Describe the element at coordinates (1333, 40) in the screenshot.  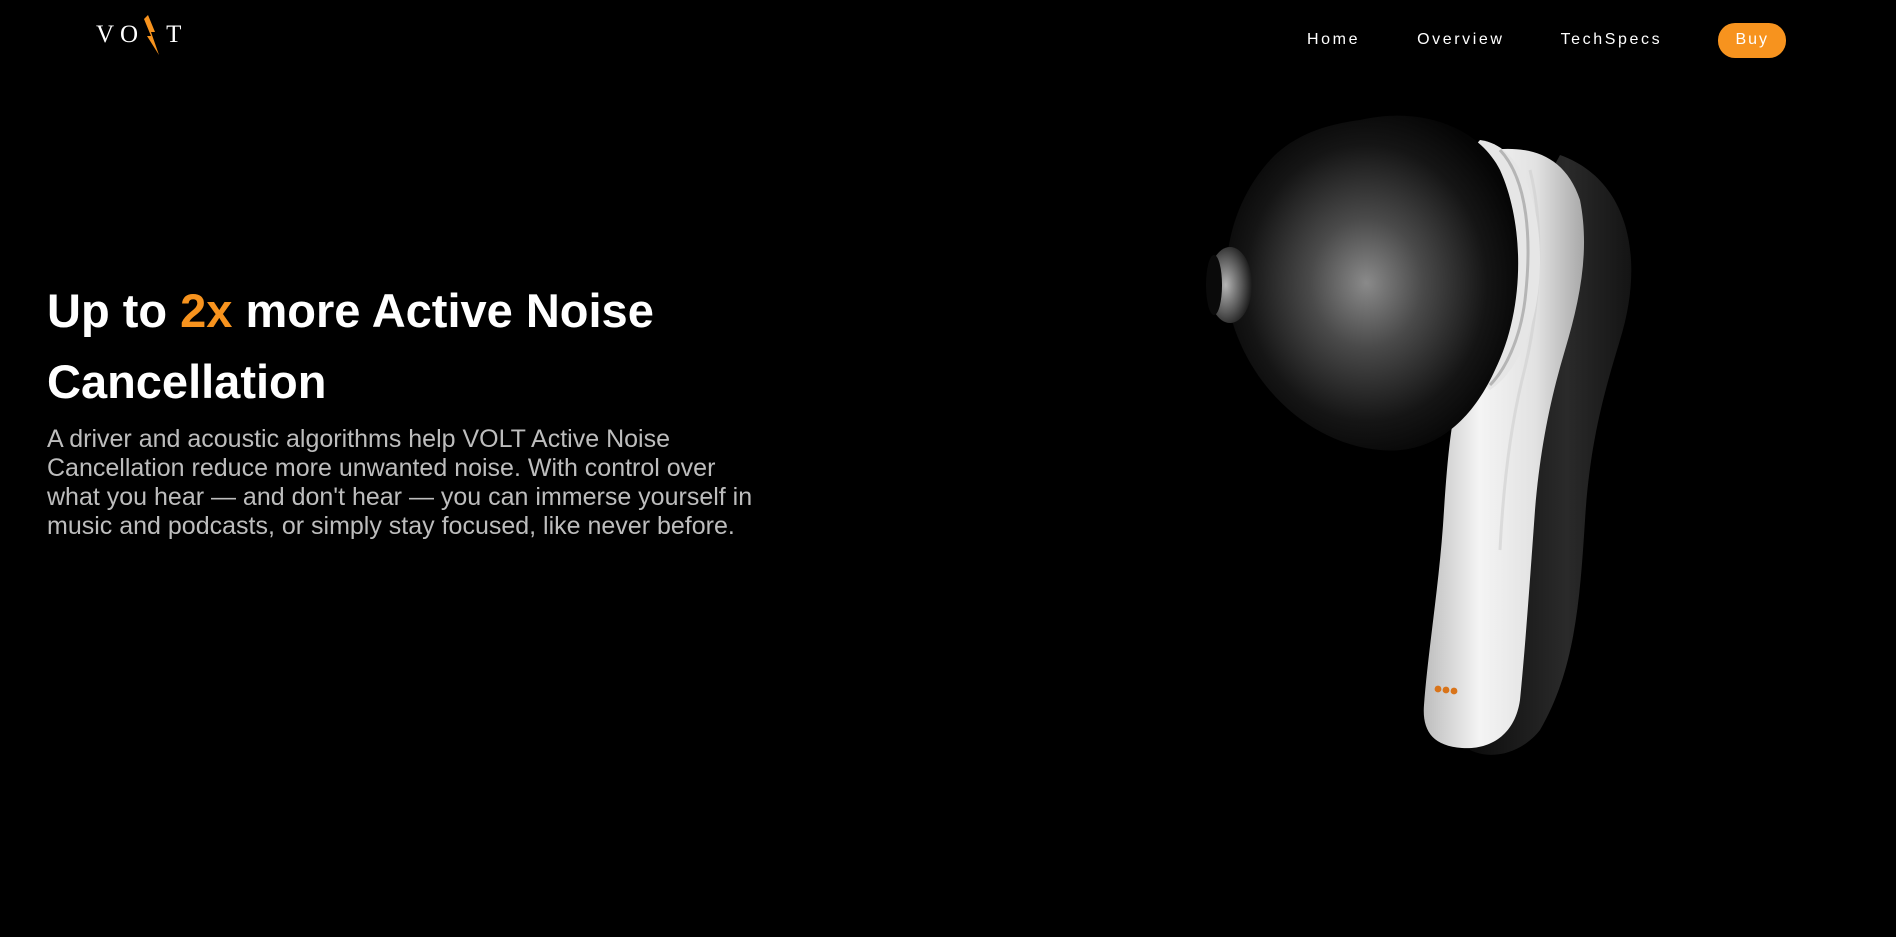
I see `nav-link-home: Home` at that location.